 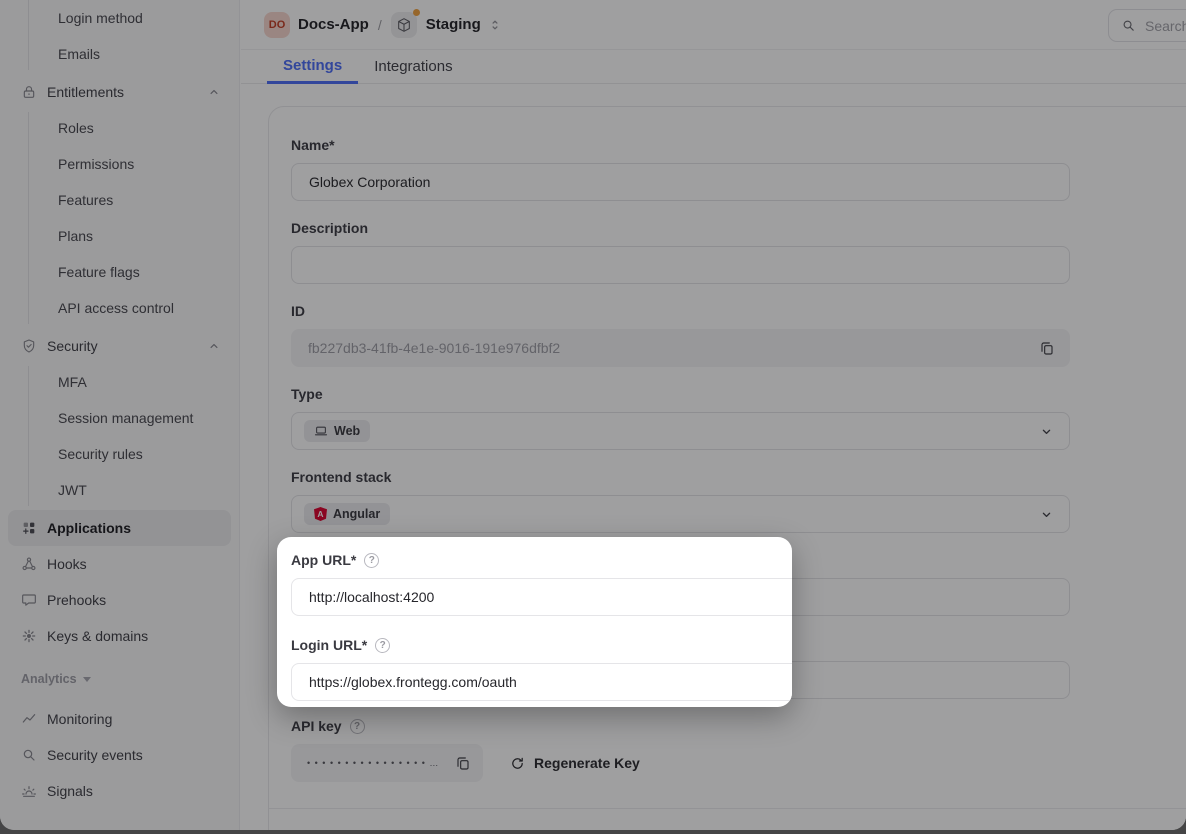 I want to click on app-url-label: App URL* ?, so click(x=541, y=560).